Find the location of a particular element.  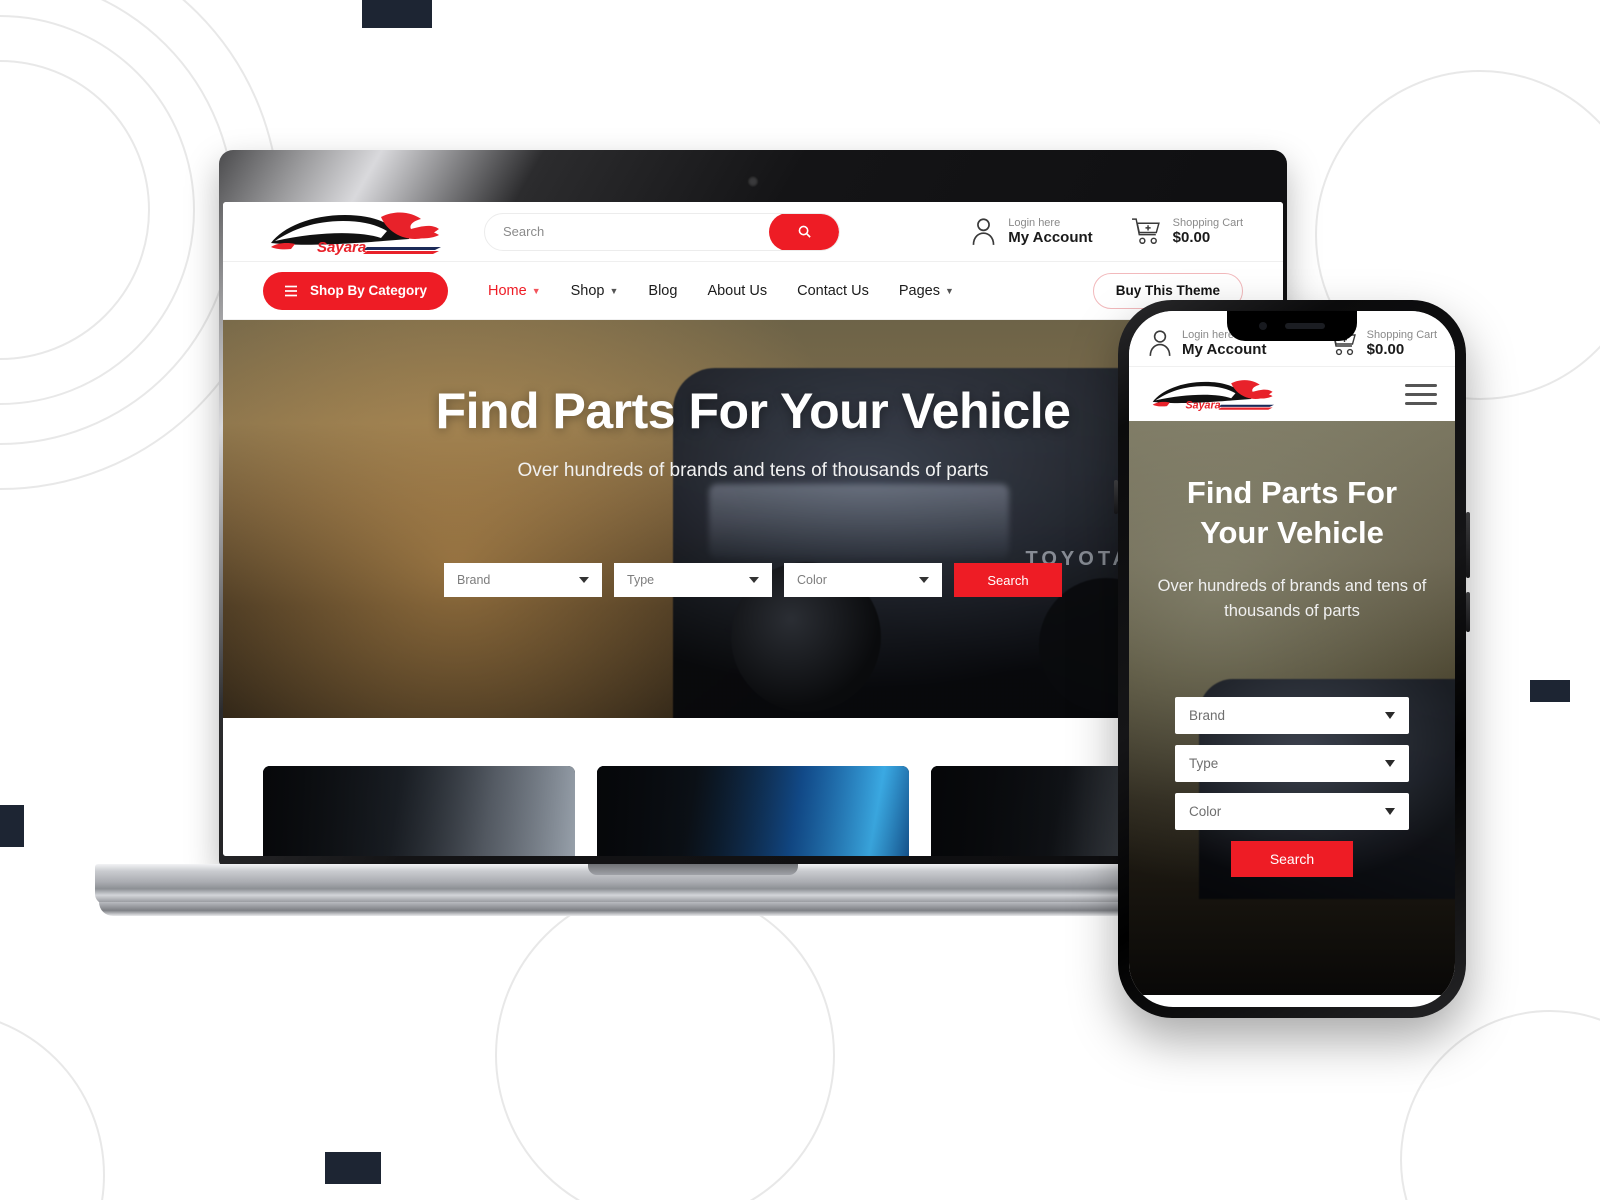

nav-item-home: Home ▼ is located at coordinates (514, 291).